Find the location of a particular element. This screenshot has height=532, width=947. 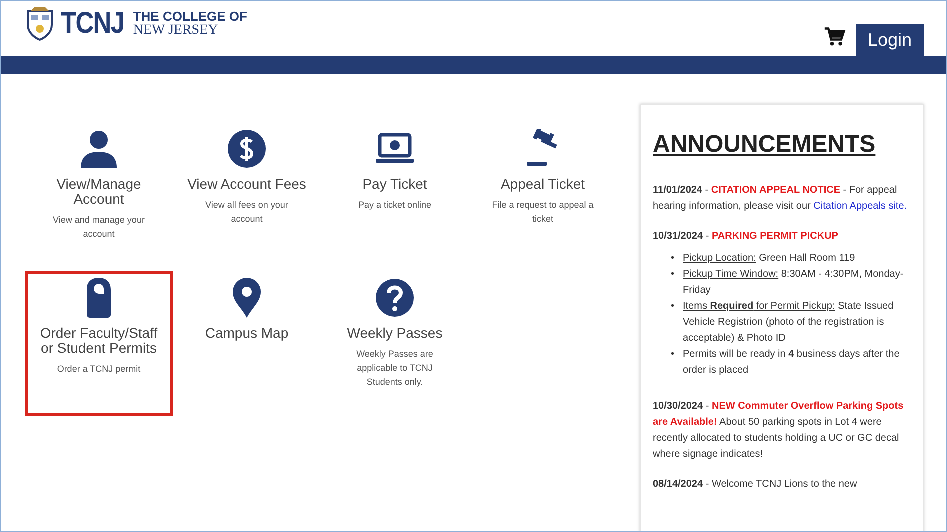

tile-title: Order Faculty/Staff or Student Permits is located at coordinates (99, 341).